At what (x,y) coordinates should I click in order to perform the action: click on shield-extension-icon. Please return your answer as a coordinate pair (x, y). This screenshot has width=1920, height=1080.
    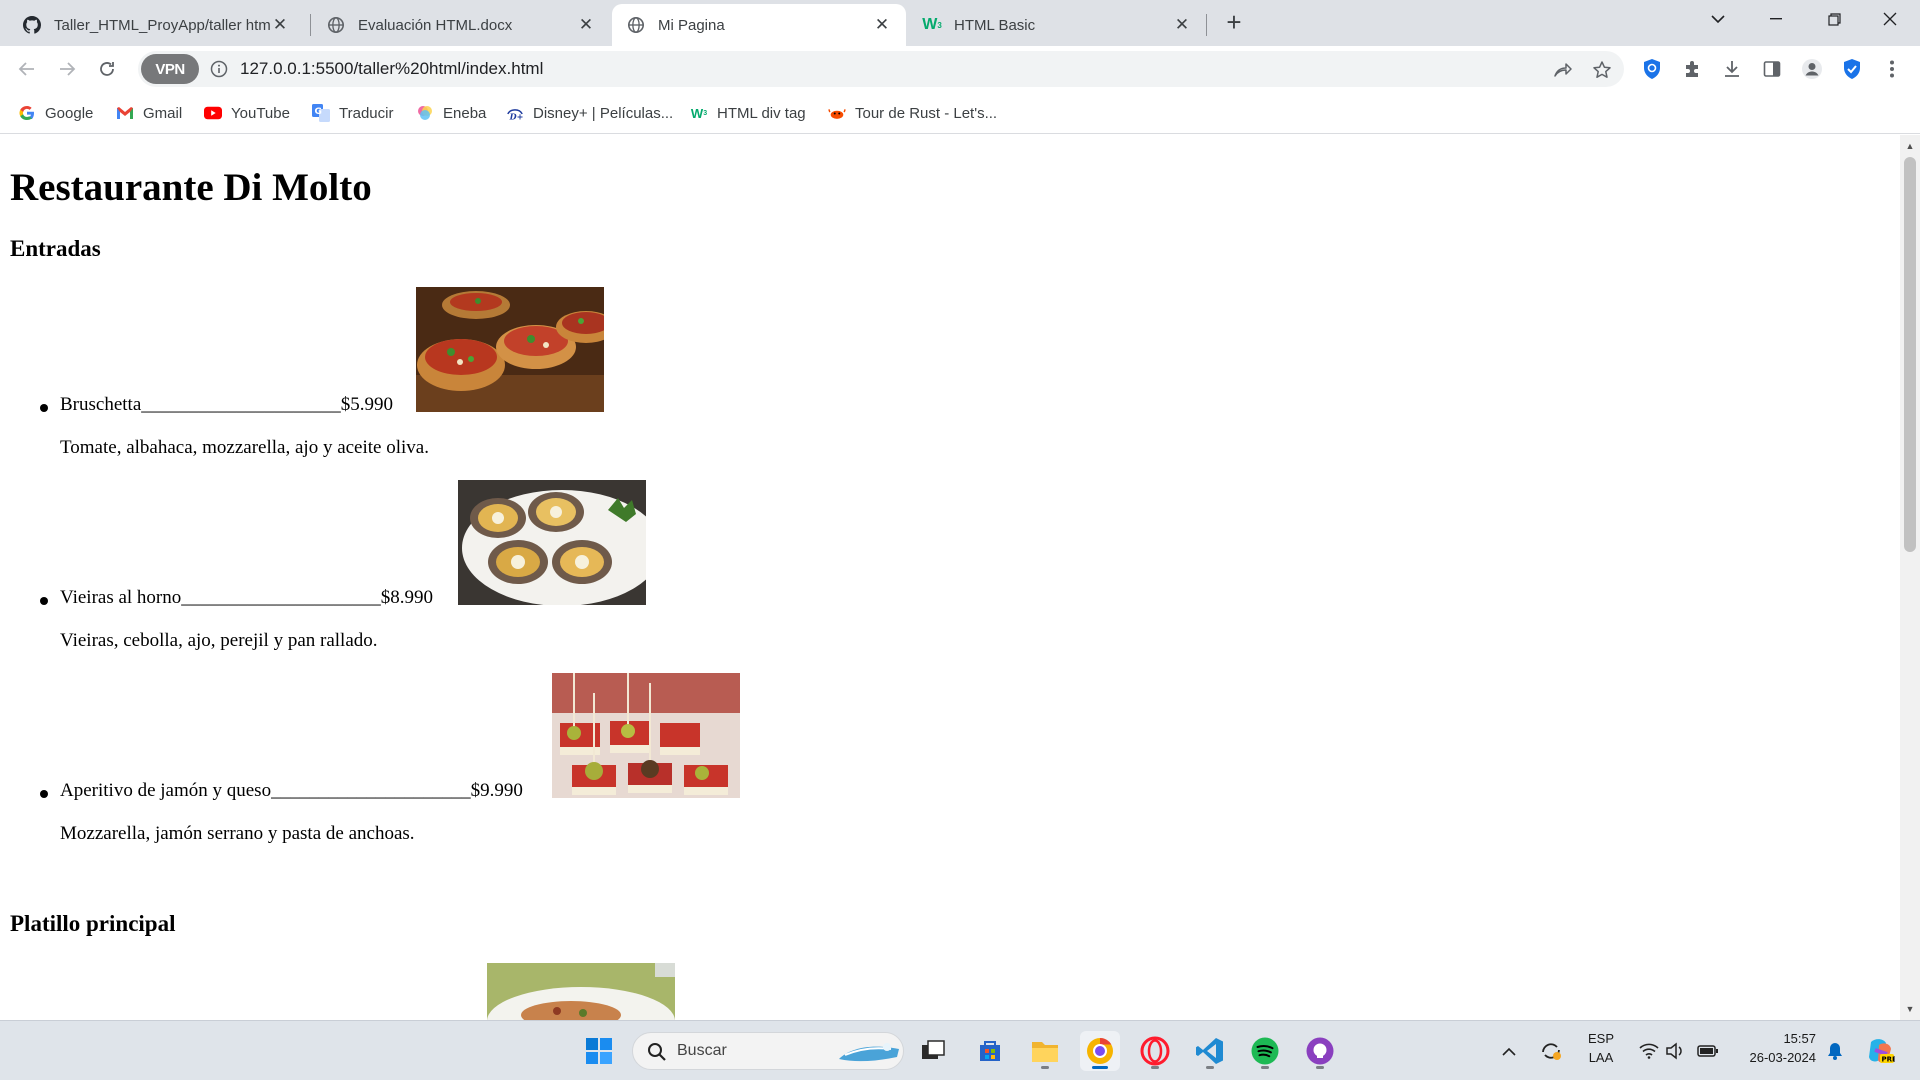
    Looking at the image, I should click on (1652, 69).